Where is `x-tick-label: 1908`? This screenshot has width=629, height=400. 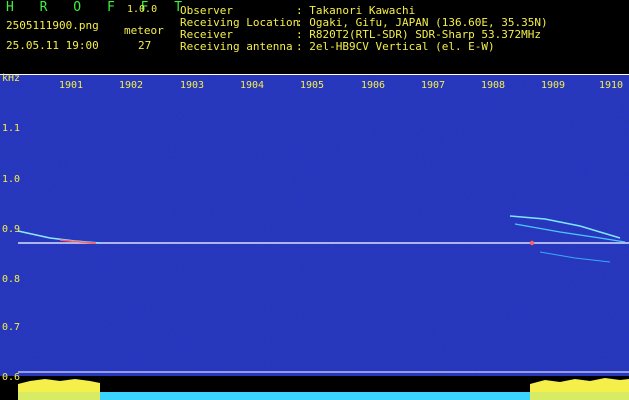 x-tick-label: 1908 is located at coordinates (493, 85).